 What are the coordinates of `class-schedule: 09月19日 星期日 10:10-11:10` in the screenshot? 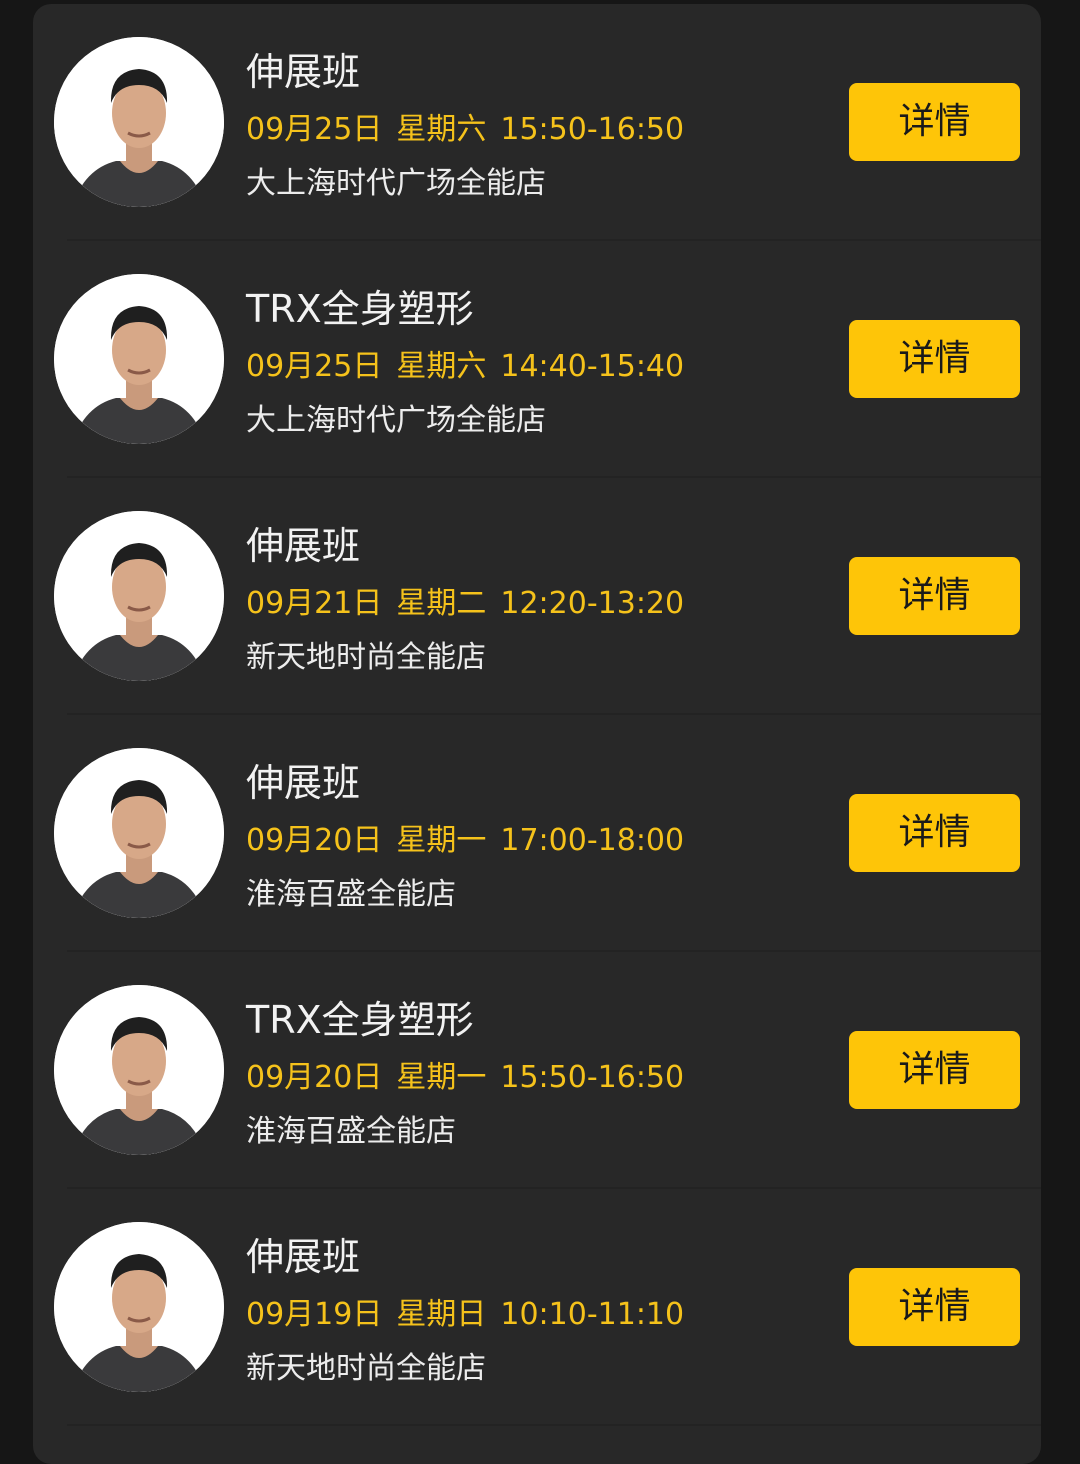 It's located at (472, 1315).